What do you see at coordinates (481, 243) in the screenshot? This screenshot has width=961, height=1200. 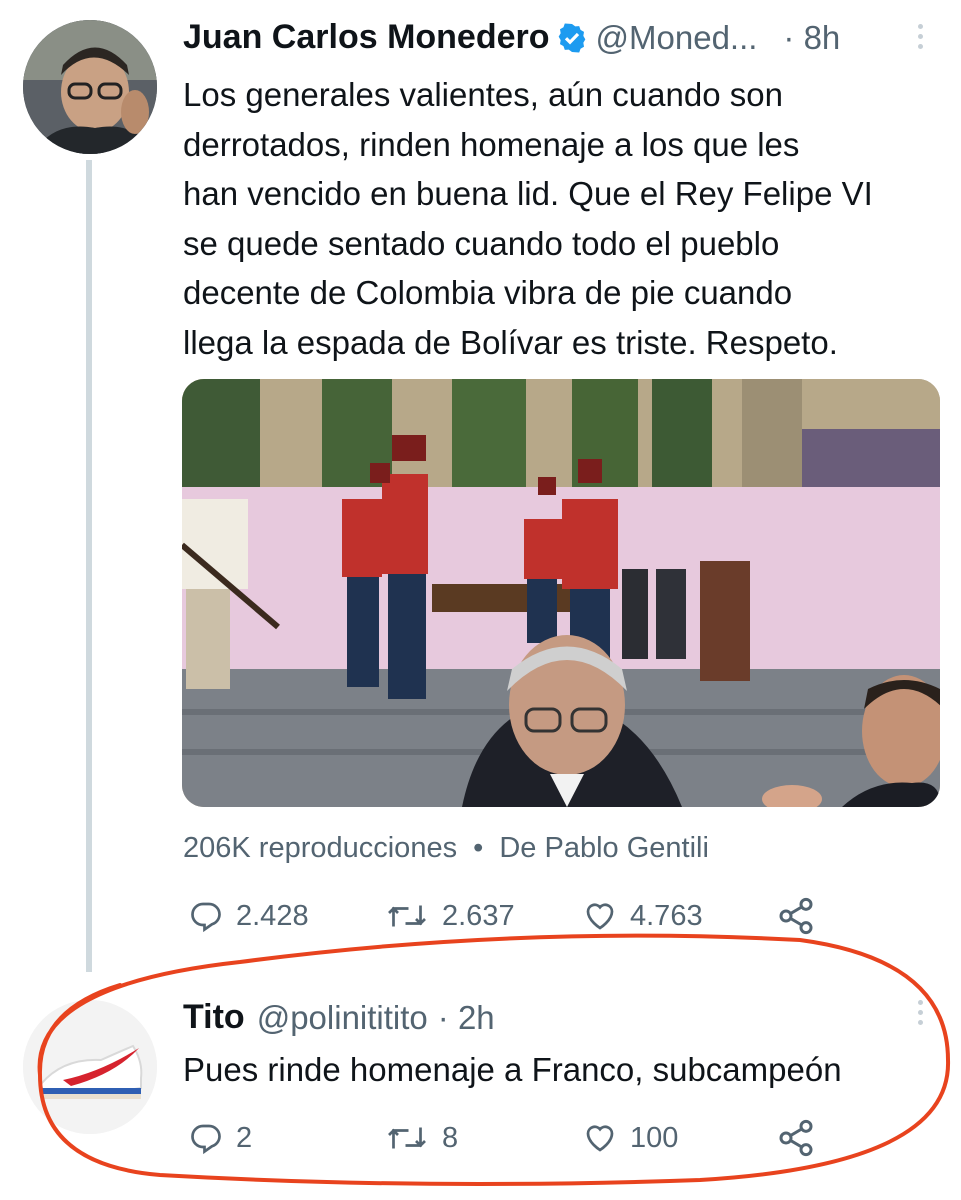 I see `tweet-text-line: se quede sentado cuando todo el pueblo` at bounding box center [481, 243].